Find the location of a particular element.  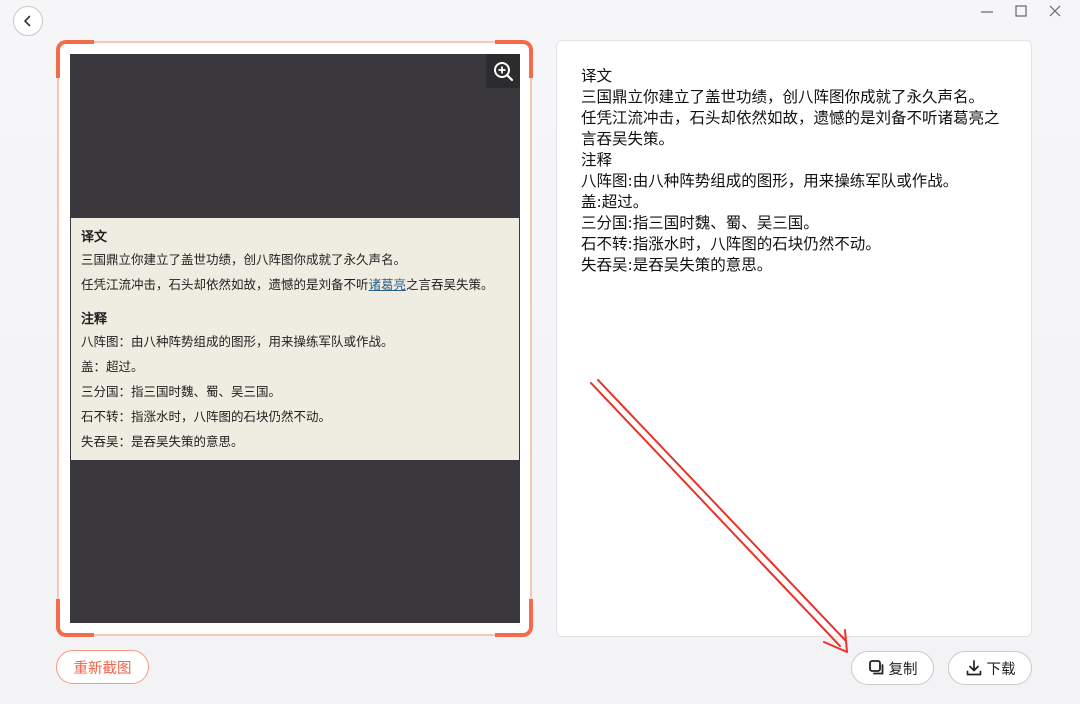

result-line: 失吞吴:是吞吴失策的意思。 is located at coordinates (677, 265).